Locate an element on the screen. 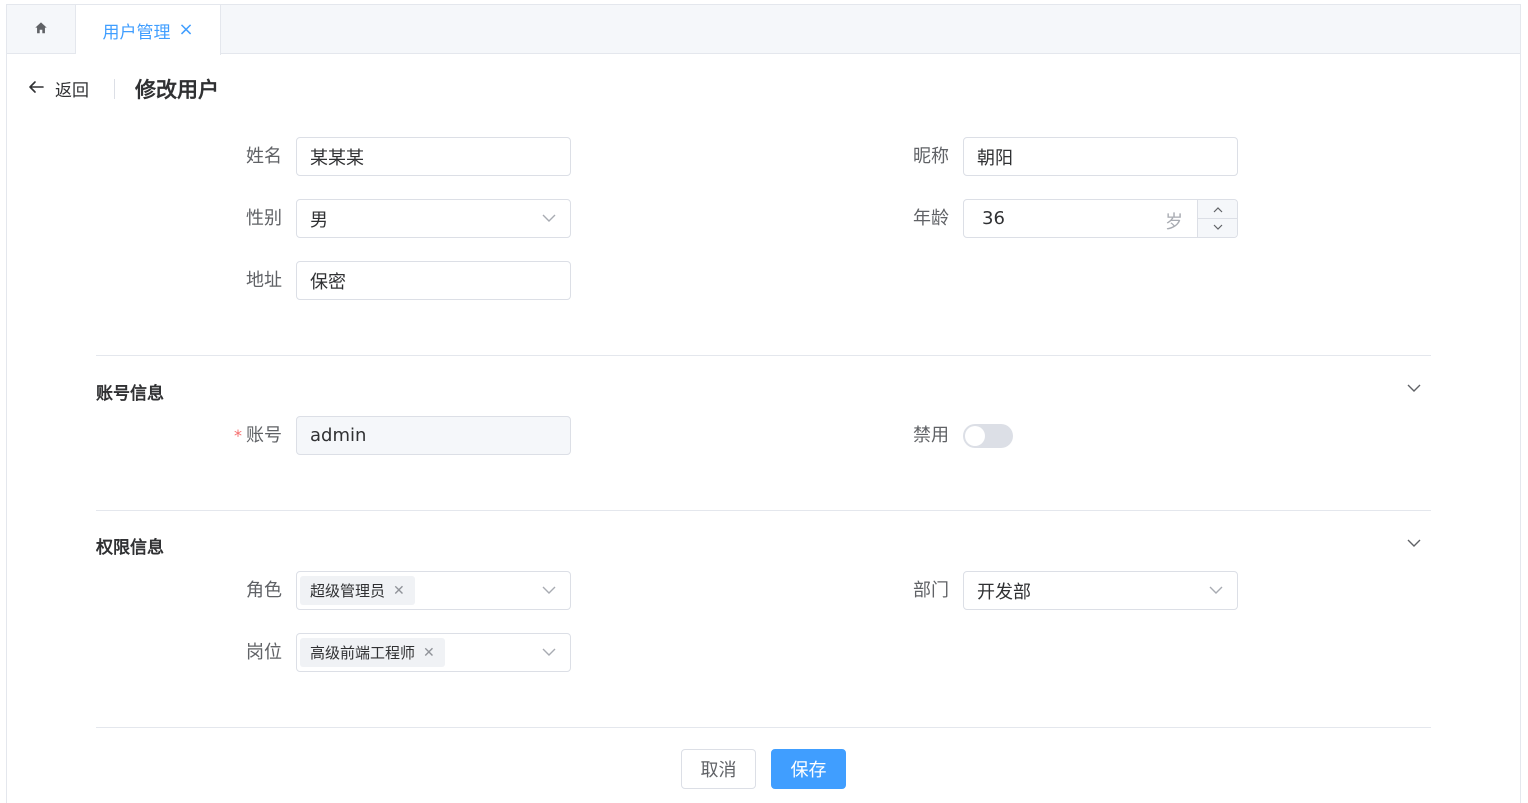  role-label: 角色 is located at coordinates (264, 590).